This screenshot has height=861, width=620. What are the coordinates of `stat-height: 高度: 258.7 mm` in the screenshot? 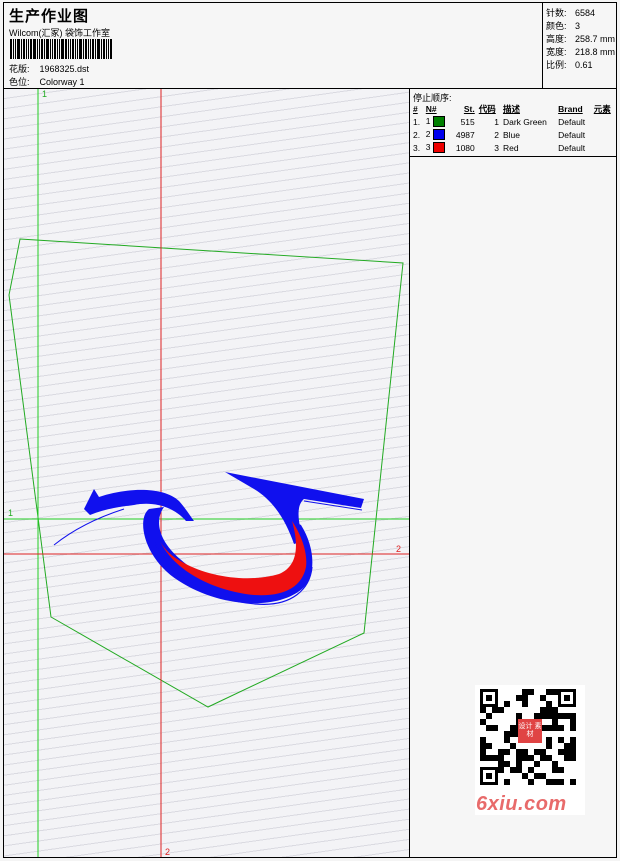 It's located at (581, 39).